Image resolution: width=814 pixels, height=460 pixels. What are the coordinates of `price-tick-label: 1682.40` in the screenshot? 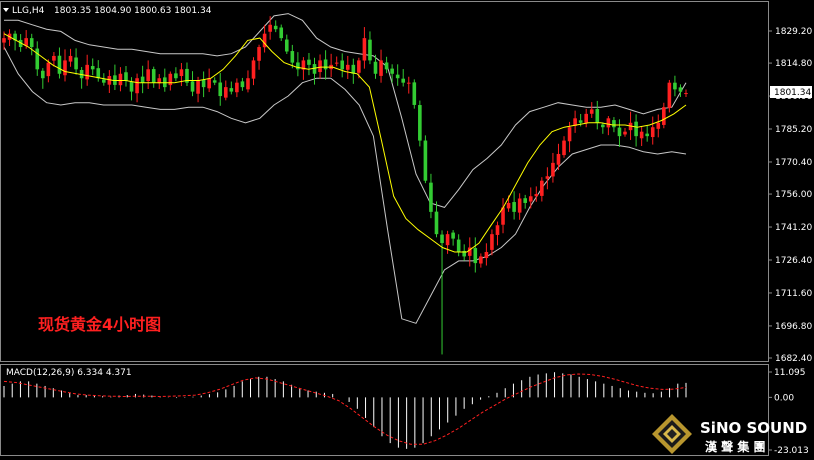 It's located at (793, 359).